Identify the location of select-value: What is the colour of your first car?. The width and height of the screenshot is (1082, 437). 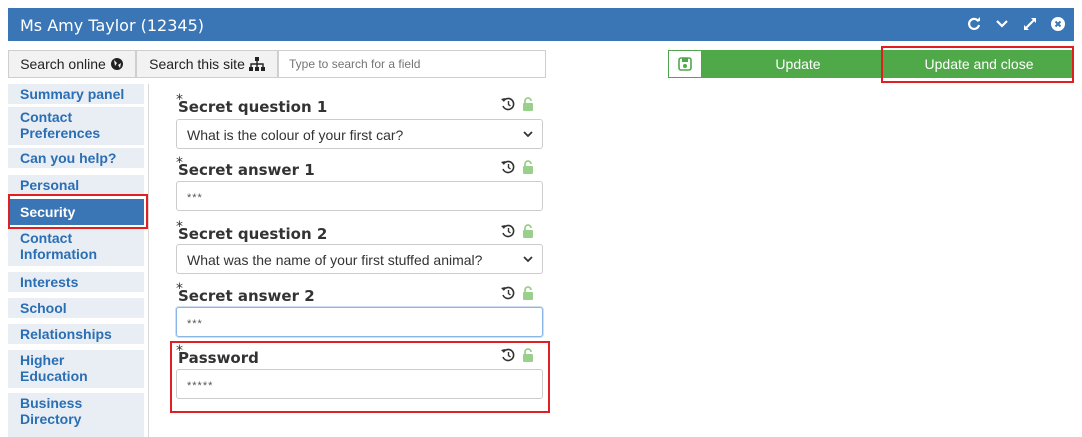
(295, 135).